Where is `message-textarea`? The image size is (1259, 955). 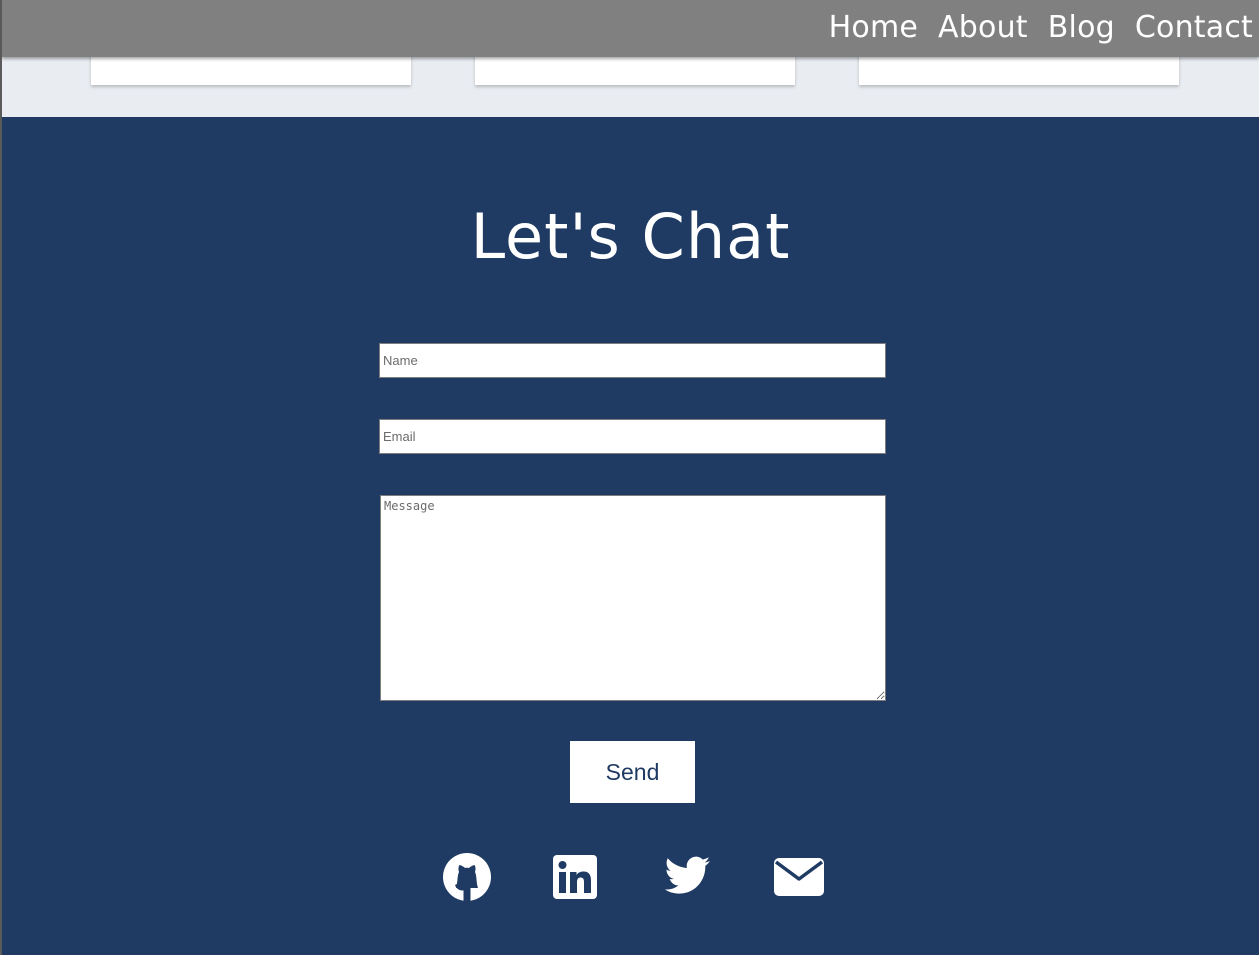 message-textarea is located at coordinates (633, 598).